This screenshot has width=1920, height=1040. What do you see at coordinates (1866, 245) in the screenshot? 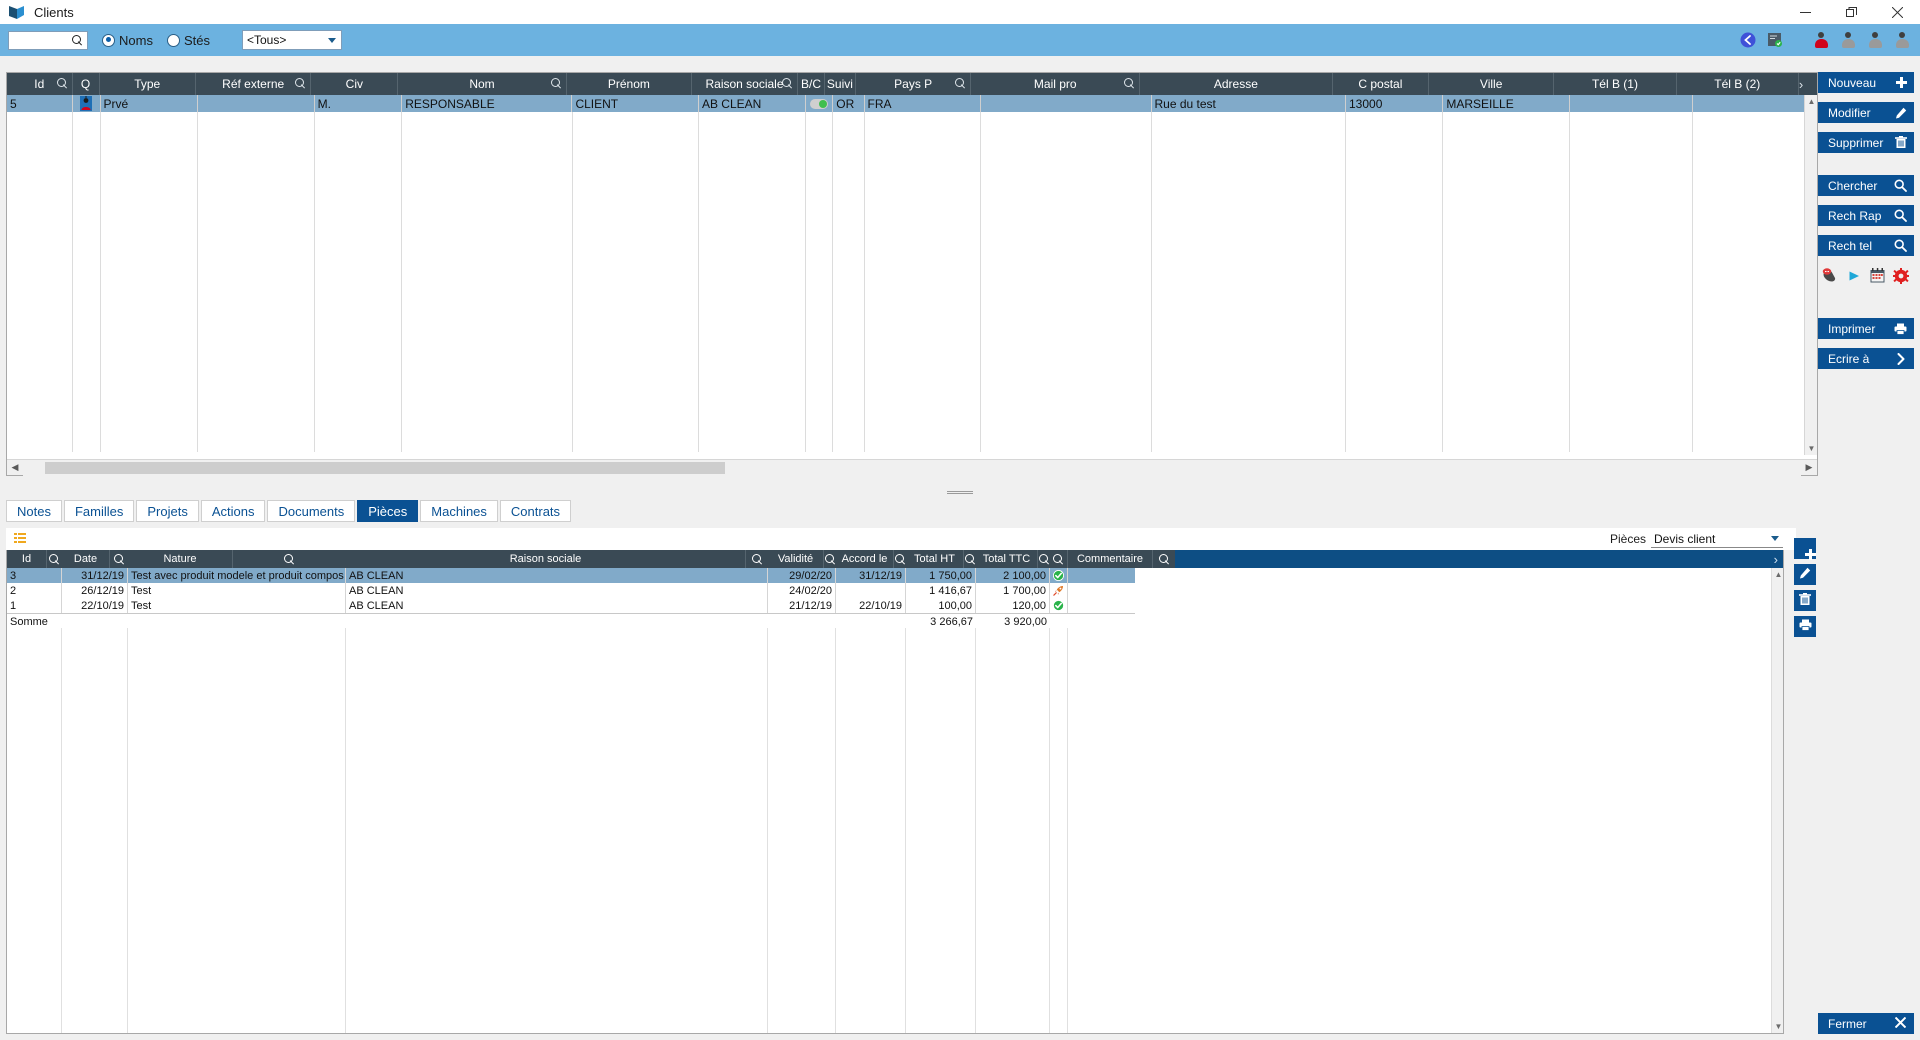
I see `rech-tel-button: Rech tel` at bounding box center [1866, 245].